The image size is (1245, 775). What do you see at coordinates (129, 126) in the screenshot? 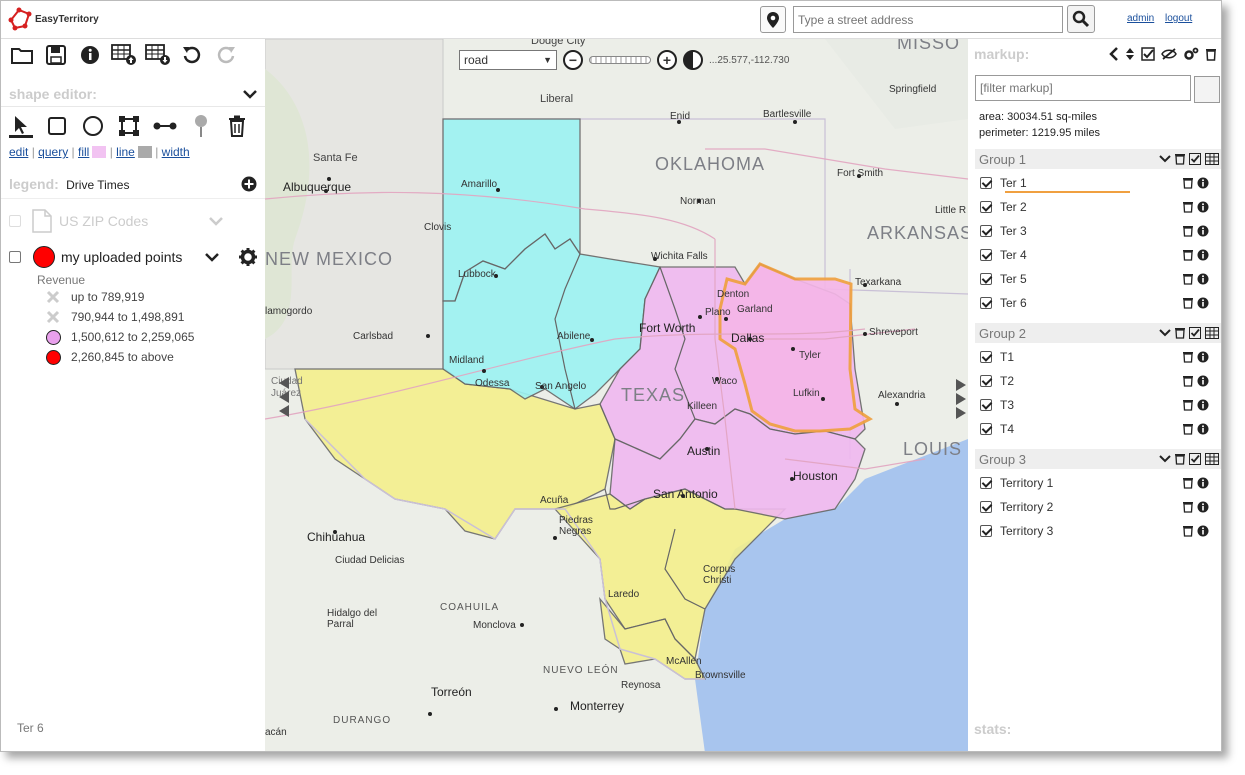
I see `polygon-tool` at bounding box center [129, 126].